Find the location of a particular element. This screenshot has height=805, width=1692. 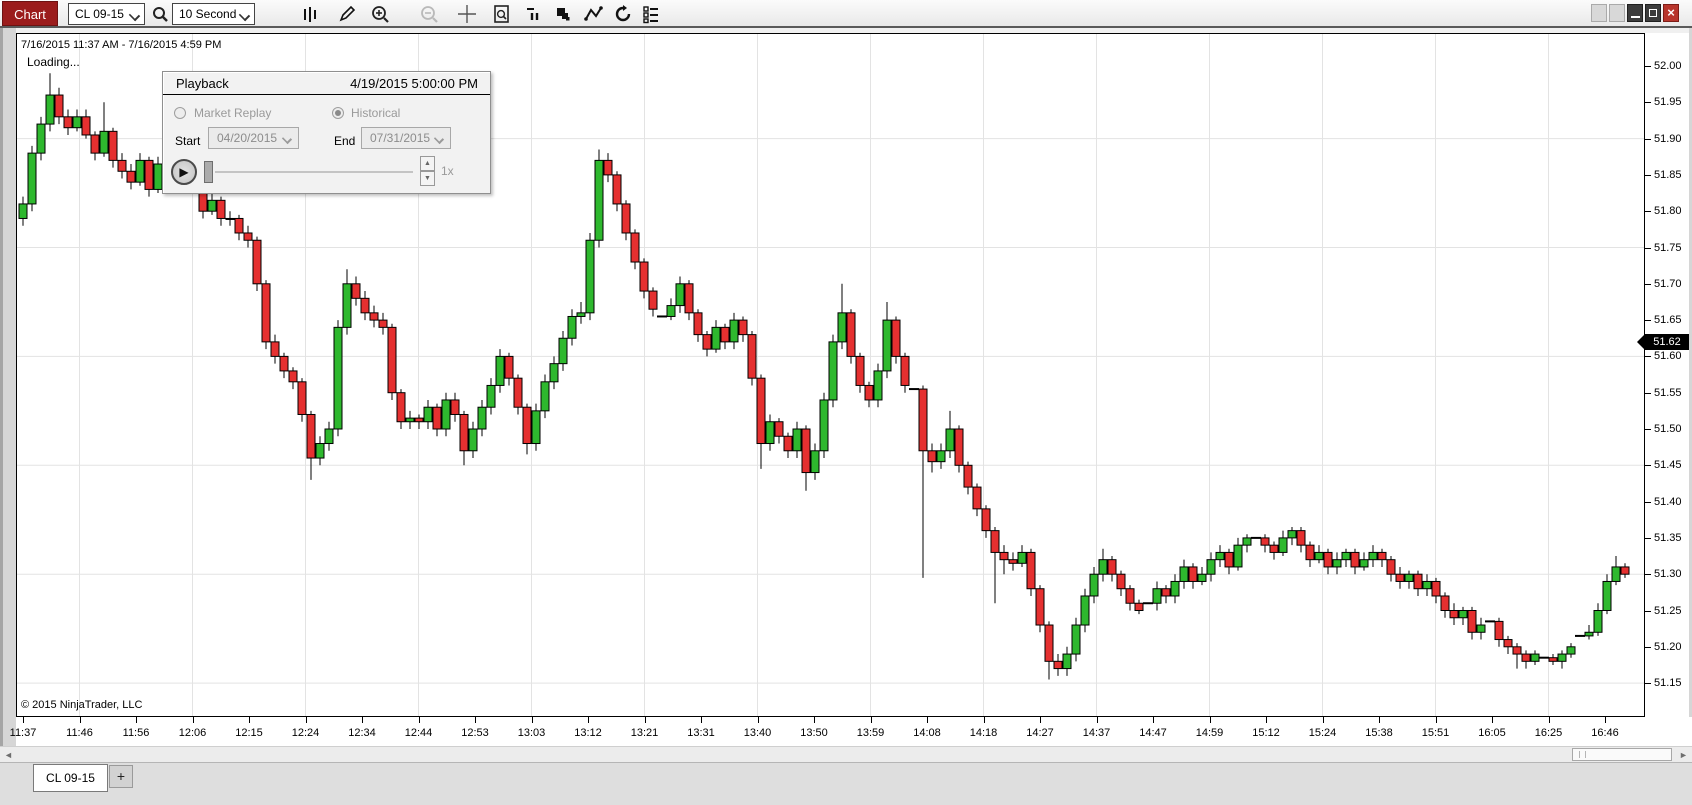

price-label: 51.95 is located at coordinates (1668, 102).